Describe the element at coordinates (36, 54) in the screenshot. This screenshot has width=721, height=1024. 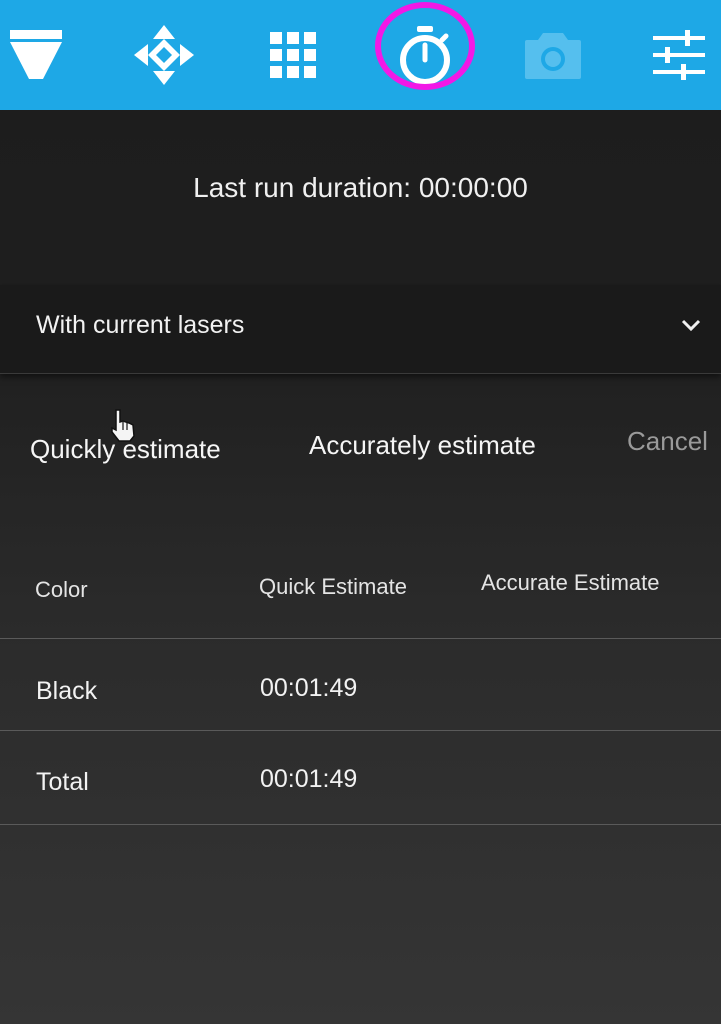
I see `funnel-icon` at that location.